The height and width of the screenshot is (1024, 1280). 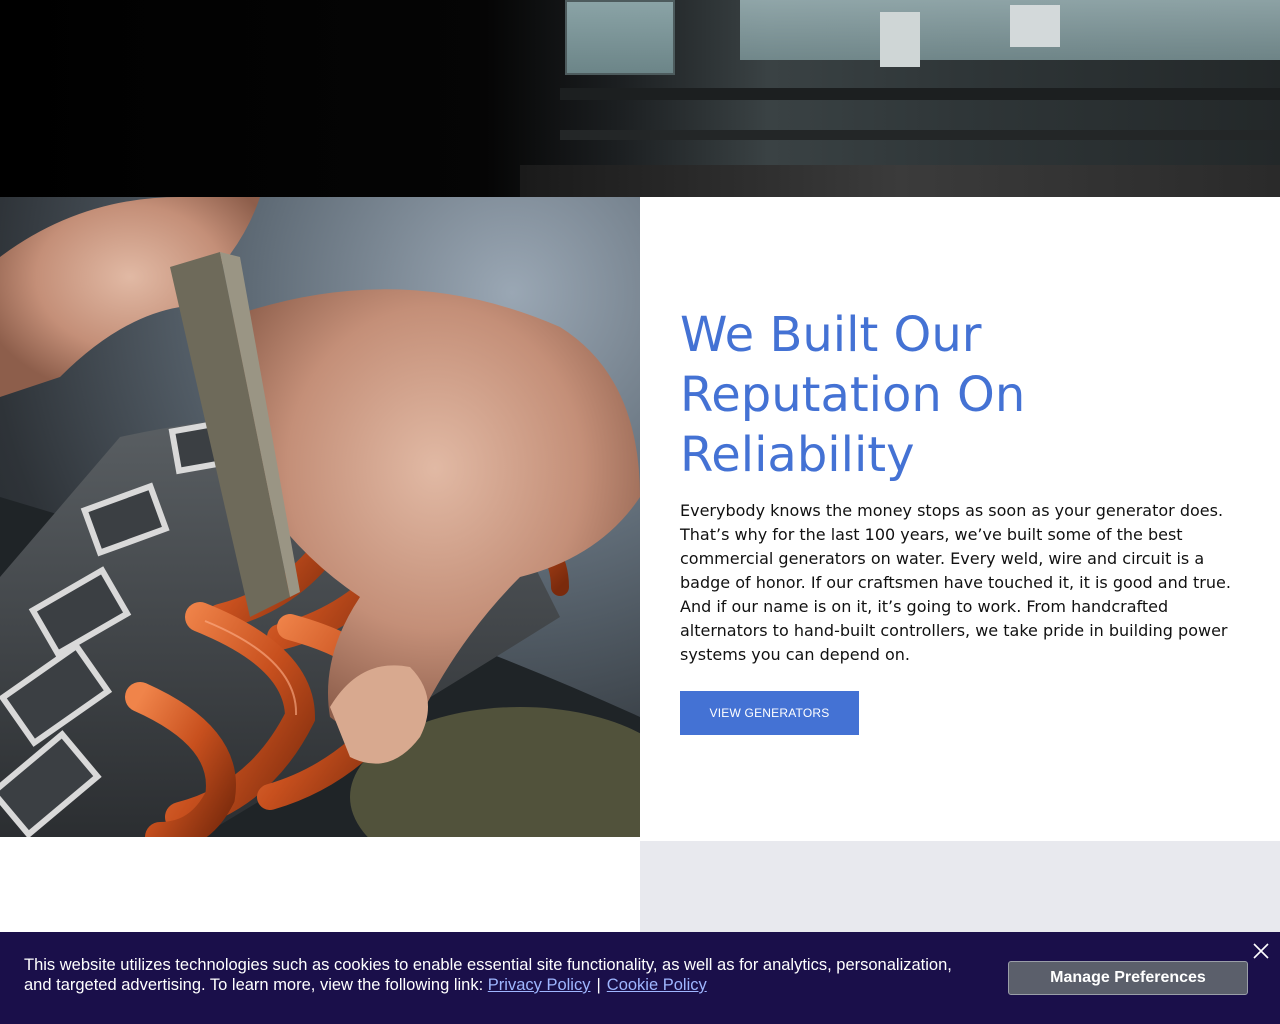 What do you see at coordinates (853, 395) in the screenshot?
I see `section-headline: We Built Our Reputation On Reliability` at bounding box center [853, 395].